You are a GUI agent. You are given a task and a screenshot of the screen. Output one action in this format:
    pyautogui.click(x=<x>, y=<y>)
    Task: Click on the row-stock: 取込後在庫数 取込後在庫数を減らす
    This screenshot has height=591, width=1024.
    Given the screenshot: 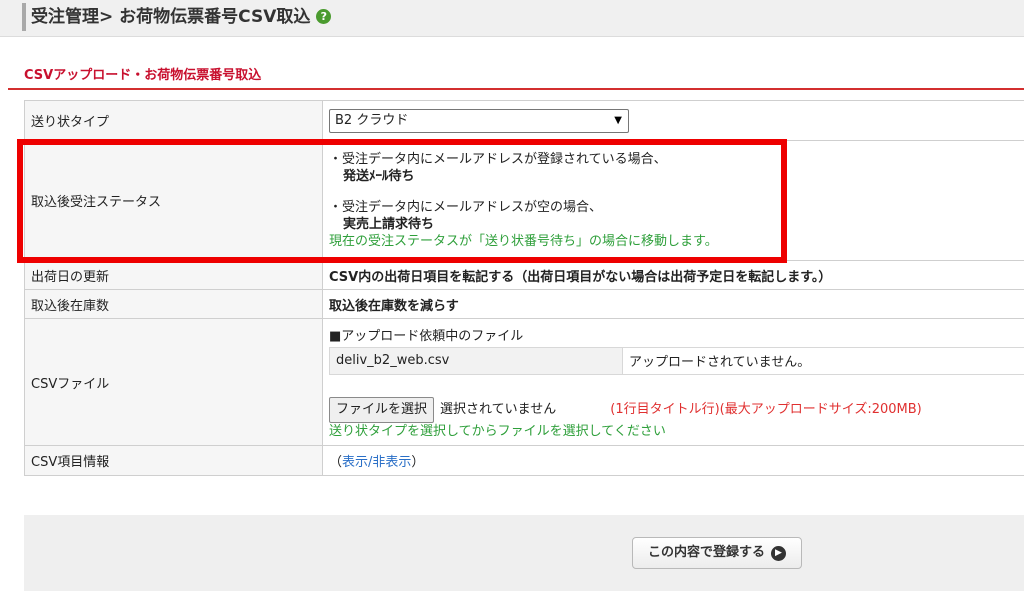 What is the action you would take?
    pyautogui.click(x=524, y=304)
    